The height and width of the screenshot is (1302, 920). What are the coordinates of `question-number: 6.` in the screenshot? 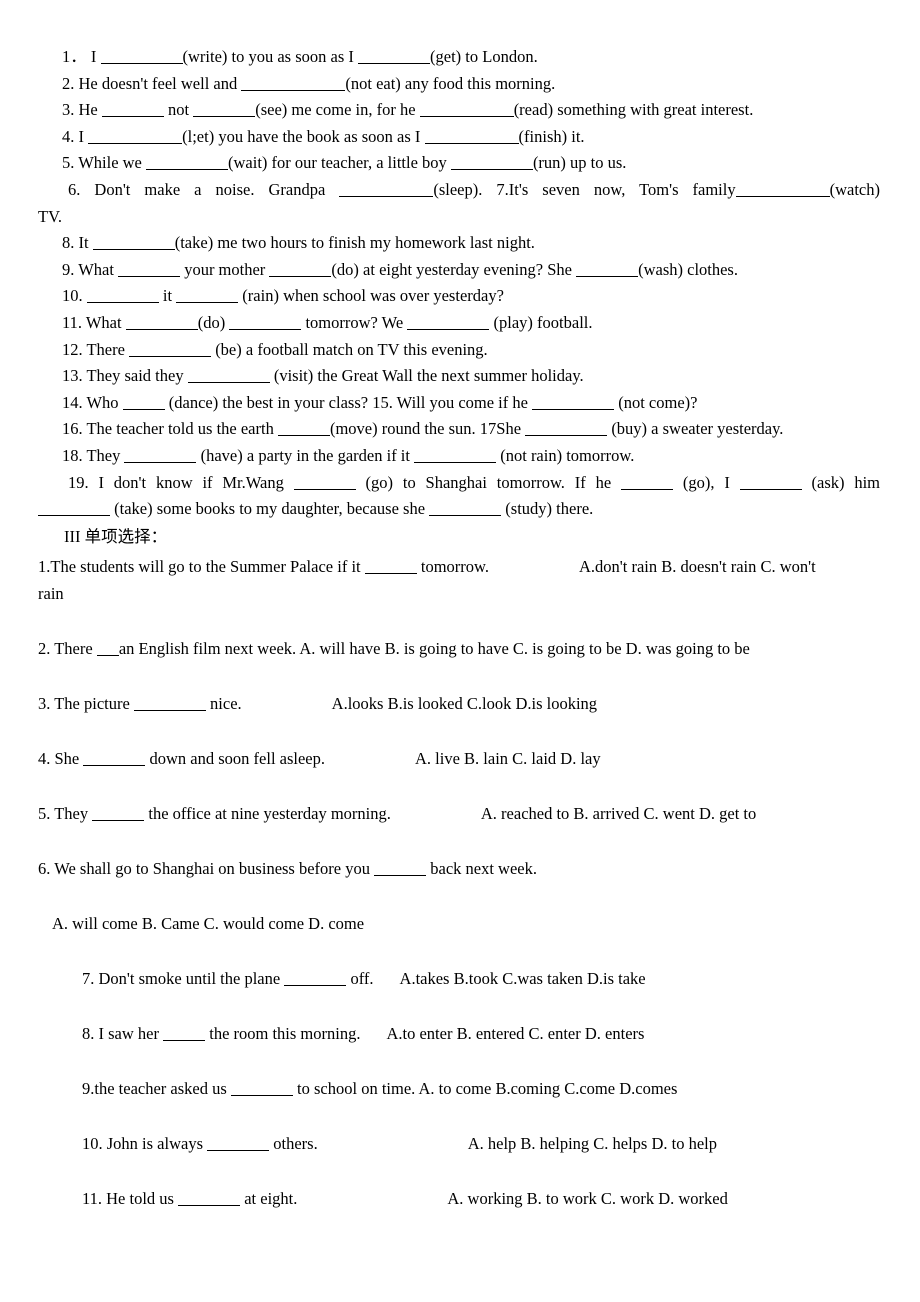 It's located at (44, 868).